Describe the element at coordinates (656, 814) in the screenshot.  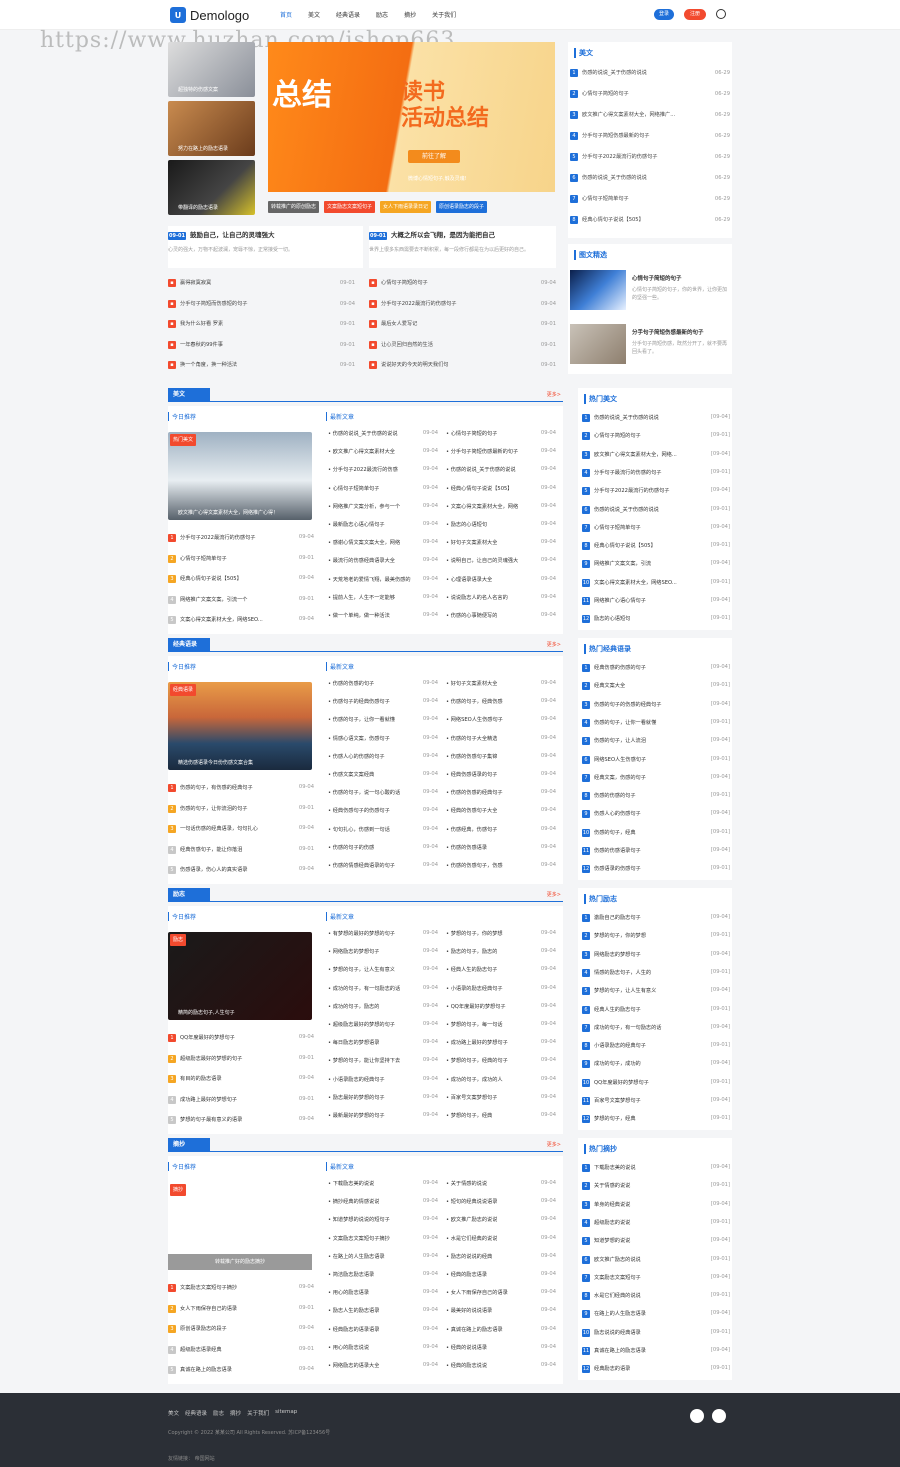
I see `sidebar-hot-item: 9 伤感人心的伤感句子 [09-04]` at that location.